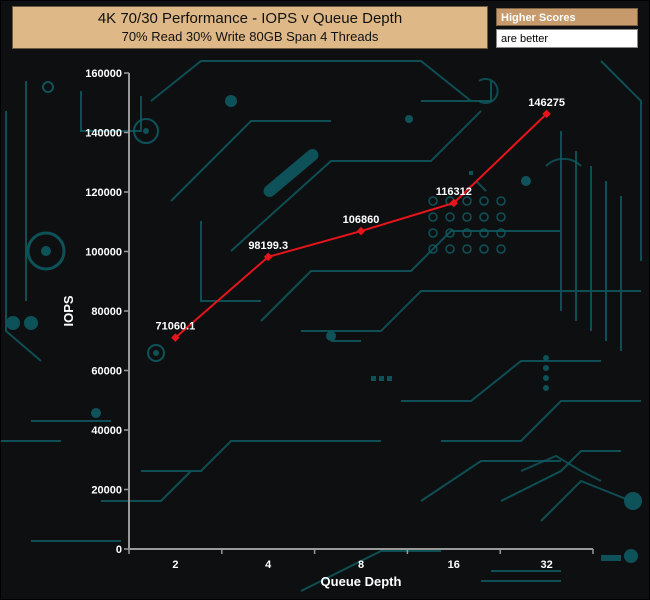  Describe the element at coordinates (361, 220) in the screenshot. I see `data-label: 106860` at that location.